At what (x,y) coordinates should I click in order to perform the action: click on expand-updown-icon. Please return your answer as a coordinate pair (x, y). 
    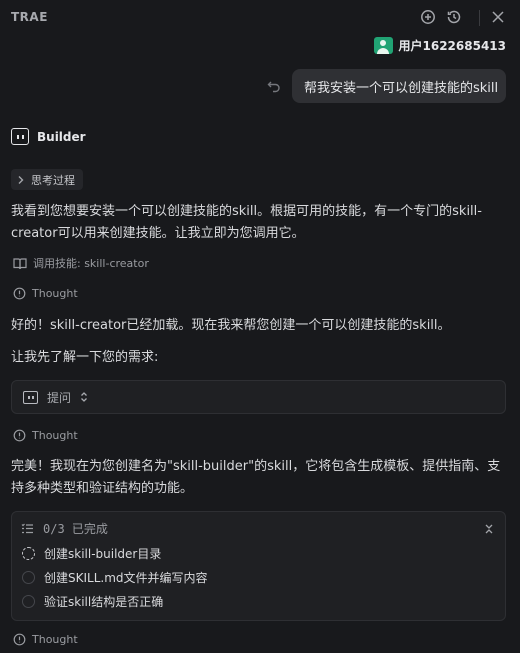
    Looking at the image, I should click on (84, 397).